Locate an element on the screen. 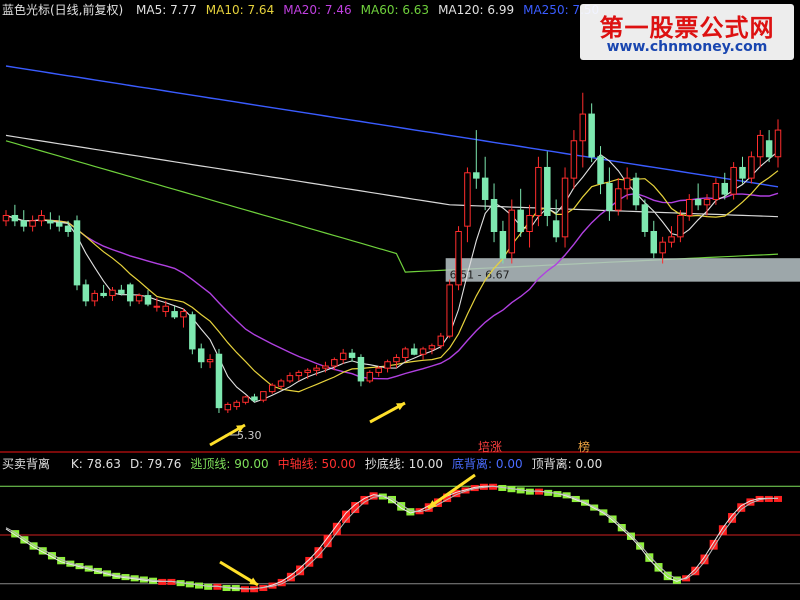  signal-label-2: 榜 is located at coordinates (584, 446).